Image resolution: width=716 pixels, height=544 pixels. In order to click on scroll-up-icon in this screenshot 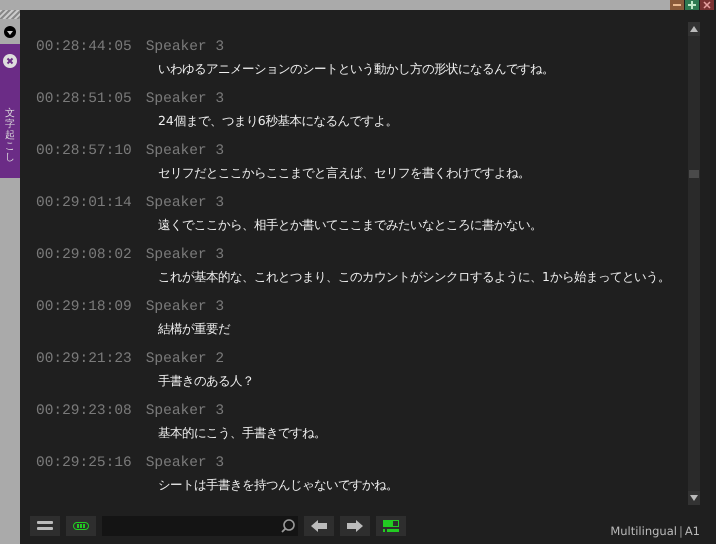, I will do `click(694, 29)`.